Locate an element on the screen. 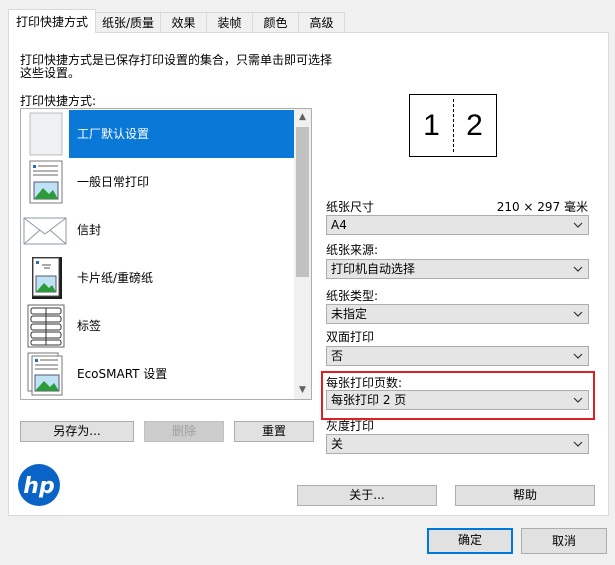 This screenshot has height=565, width=615. list-item: 工厂默认设置 is located at coordinates (158, 134).